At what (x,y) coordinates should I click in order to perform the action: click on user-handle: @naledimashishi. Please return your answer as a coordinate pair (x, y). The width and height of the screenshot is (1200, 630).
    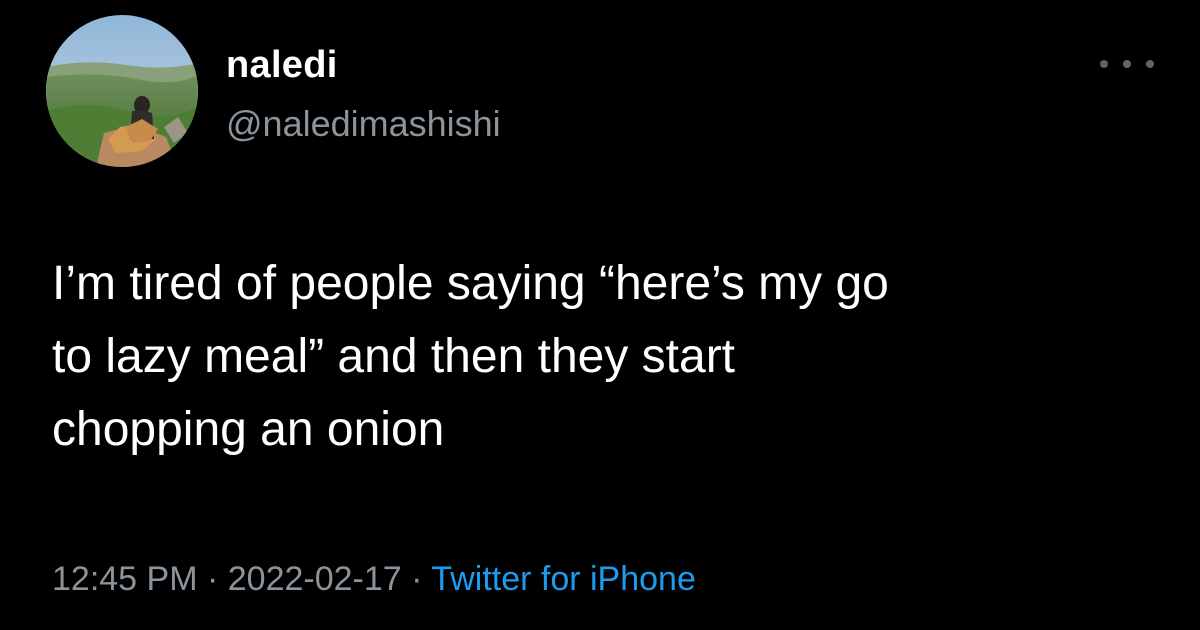
    Looking at the image, I should click on (363, 124).